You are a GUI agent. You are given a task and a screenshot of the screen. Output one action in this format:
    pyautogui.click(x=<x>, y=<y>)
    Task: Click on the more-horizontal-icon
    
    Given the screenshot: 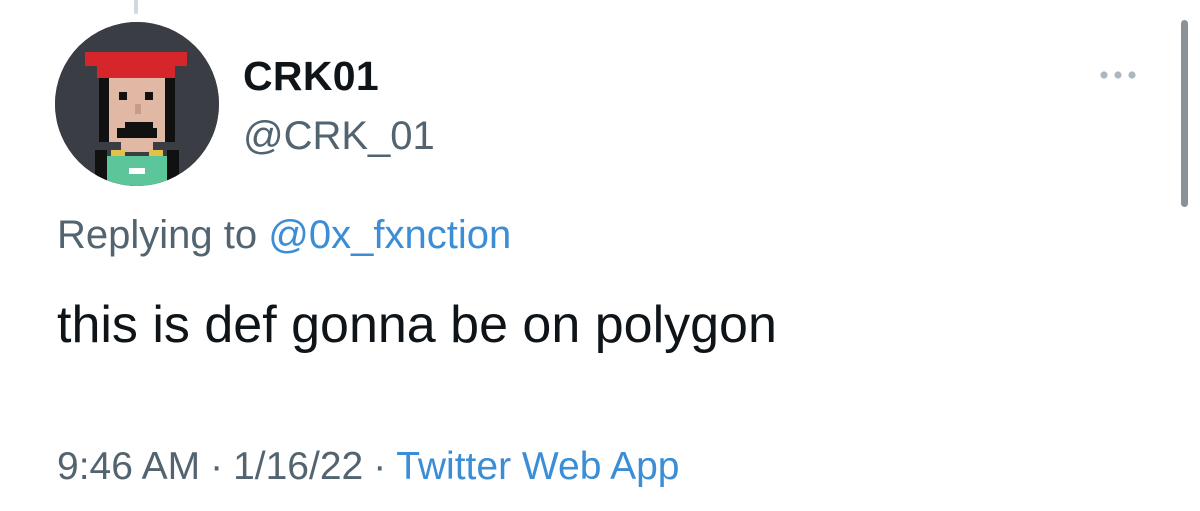 What is the action you would take?
    pyautogui.click(x=1118, y=75)
    